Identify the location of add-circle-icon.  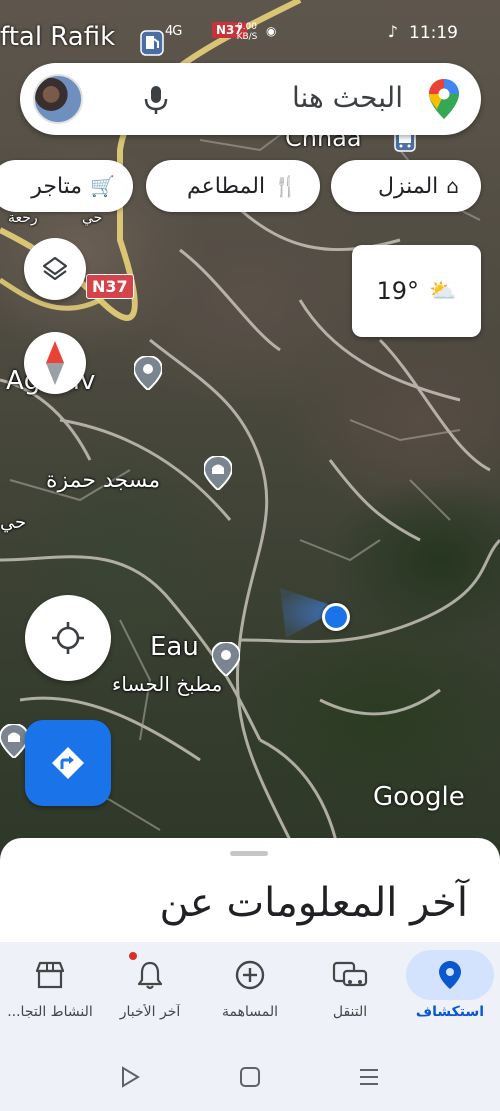
(250, 975).